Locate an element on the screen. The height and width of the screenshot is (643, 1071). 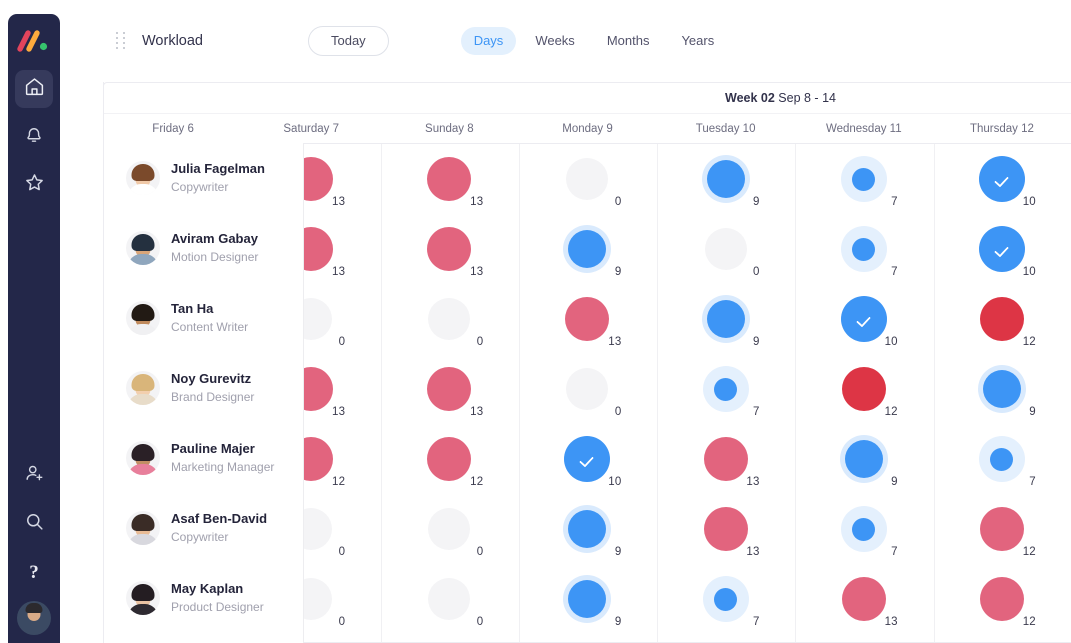
sidebar-item-invite is located at coordinates (34, 476).